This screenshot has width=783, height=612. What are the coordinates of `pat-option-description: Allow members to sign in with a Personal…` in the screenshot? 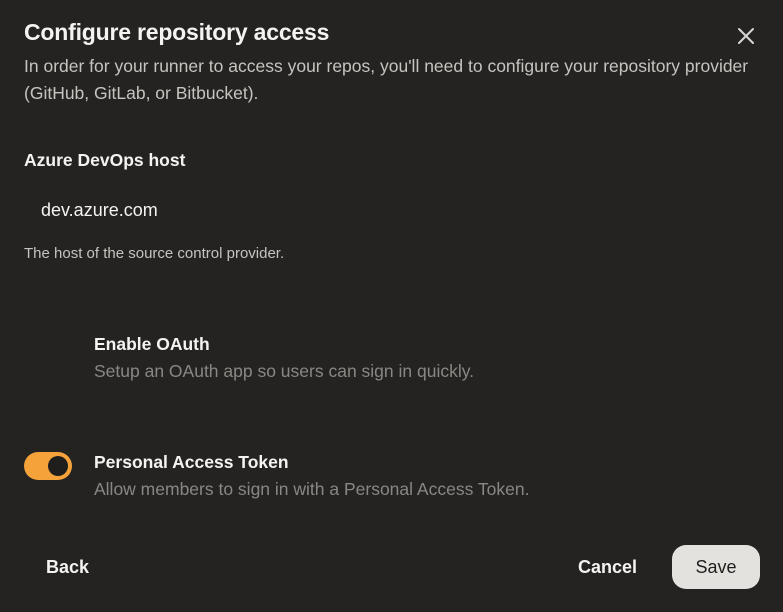 It's located at (312, 489).